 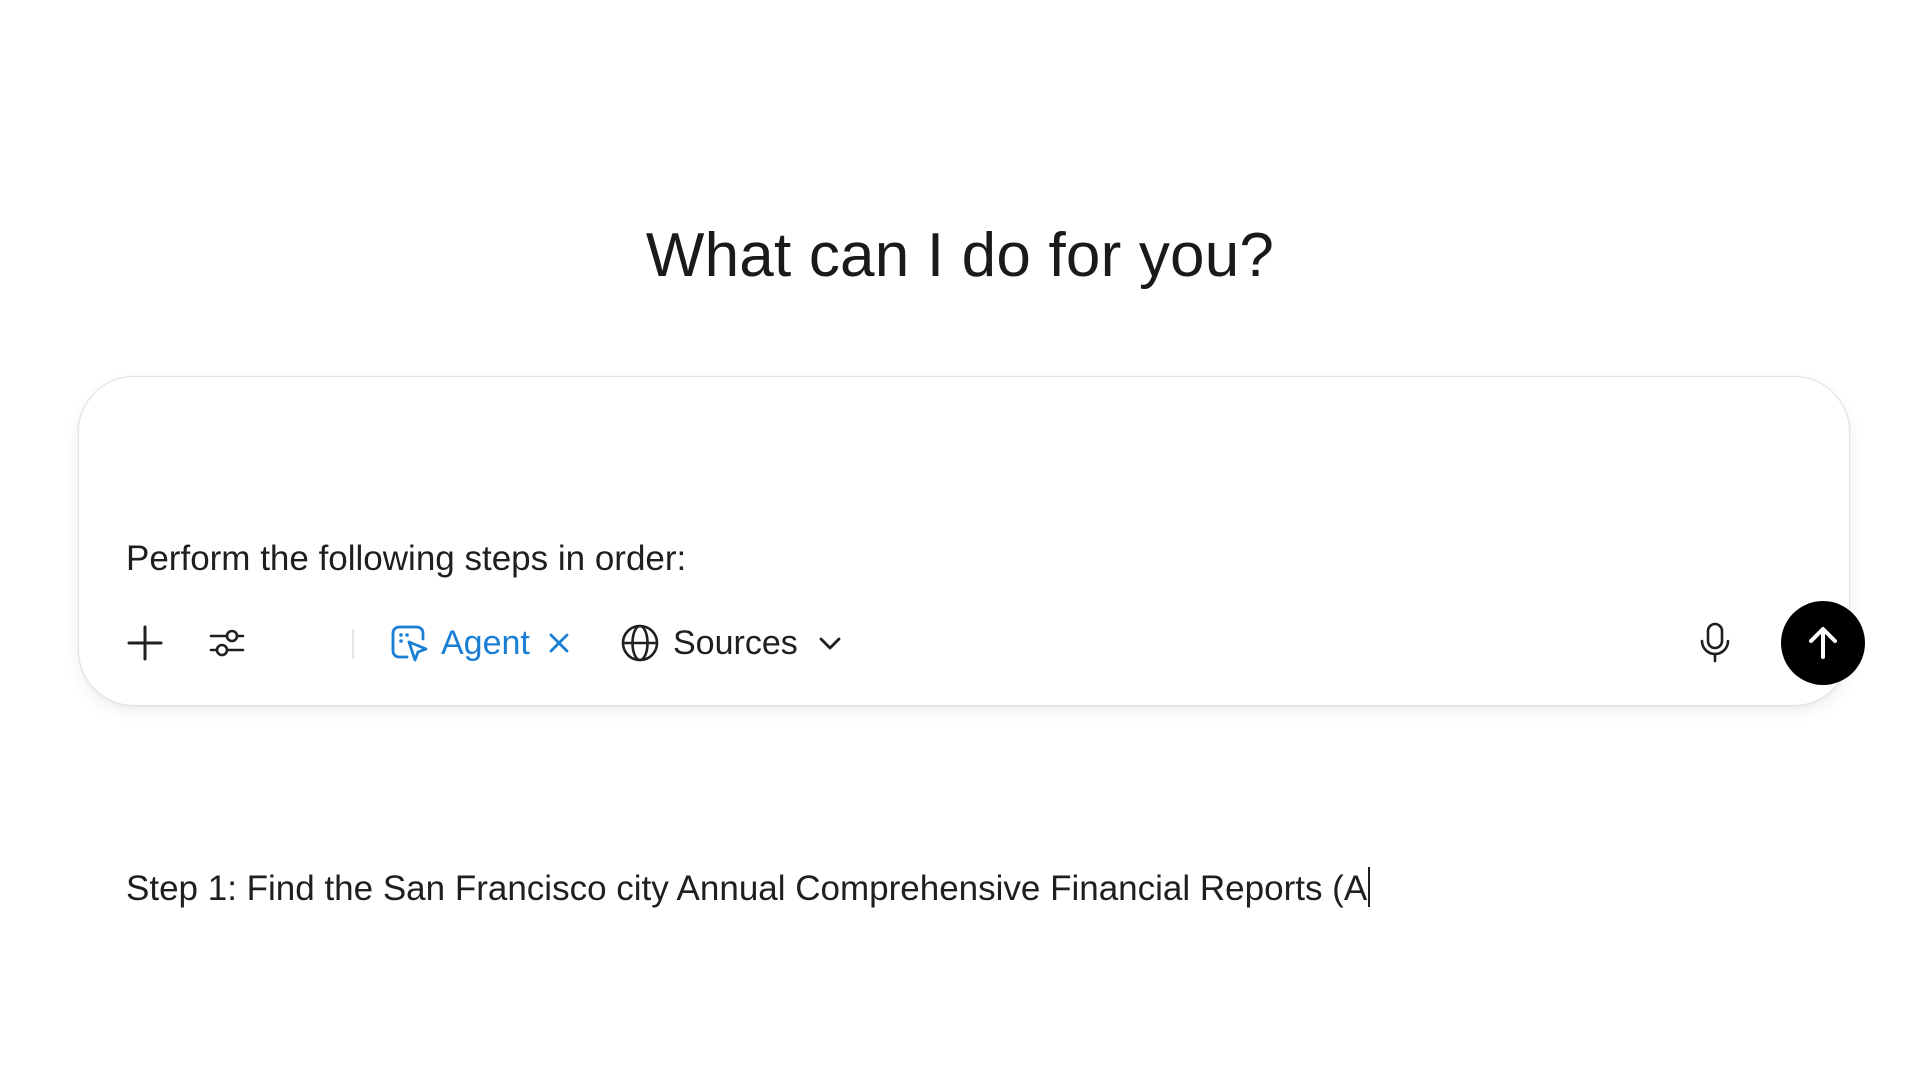 I want to click on chevron-down-icon, so click(x=830, y=643).